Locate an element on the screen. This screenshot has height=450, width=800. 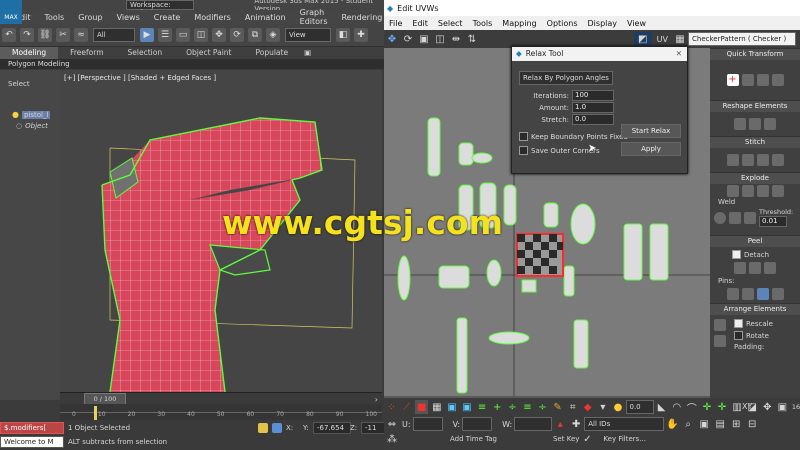
link-icon: ⛓ is located at coordinates (45, 35).